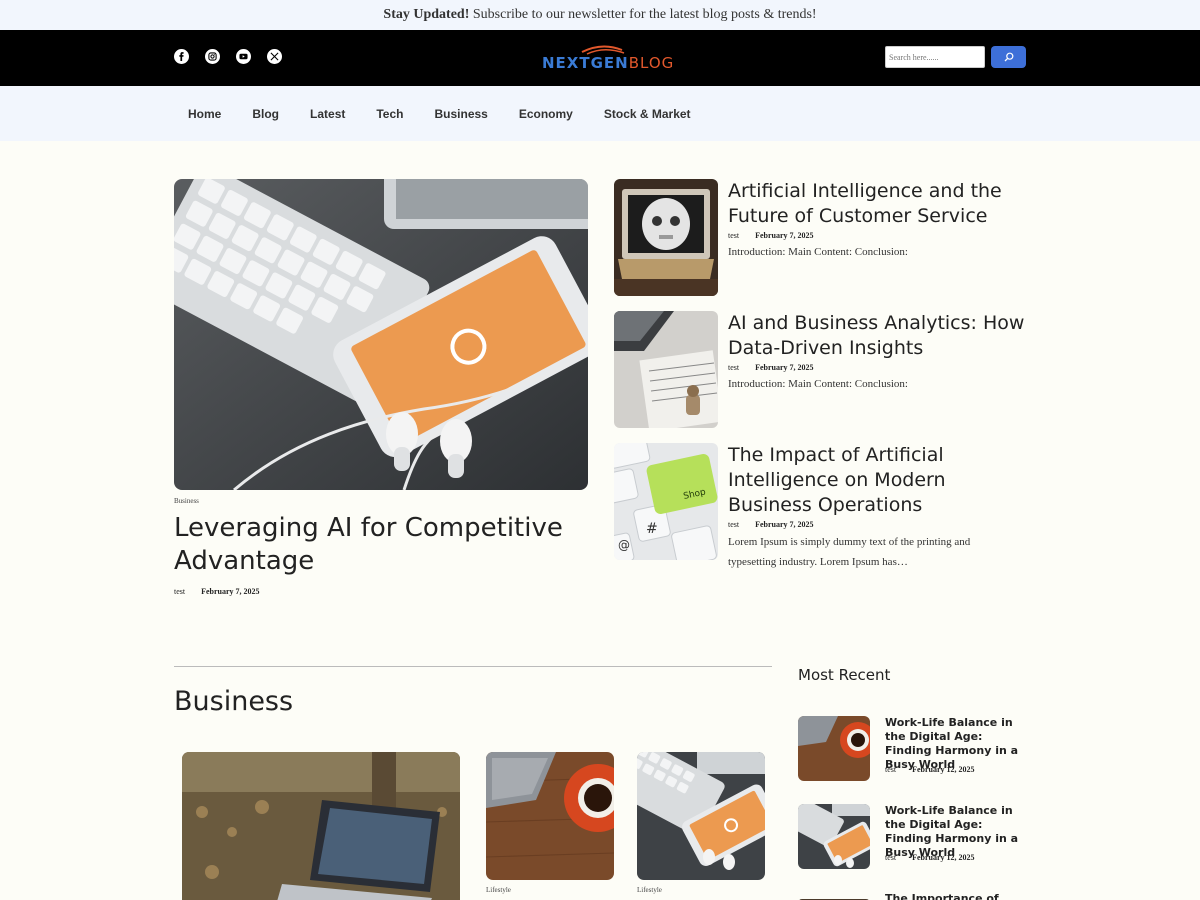 The image size is (1200, 900). What do you see at coordinates (230, 591) in the screenshot?
I see `hero-date: February 7, 2025` at bounding box center [230, 591].